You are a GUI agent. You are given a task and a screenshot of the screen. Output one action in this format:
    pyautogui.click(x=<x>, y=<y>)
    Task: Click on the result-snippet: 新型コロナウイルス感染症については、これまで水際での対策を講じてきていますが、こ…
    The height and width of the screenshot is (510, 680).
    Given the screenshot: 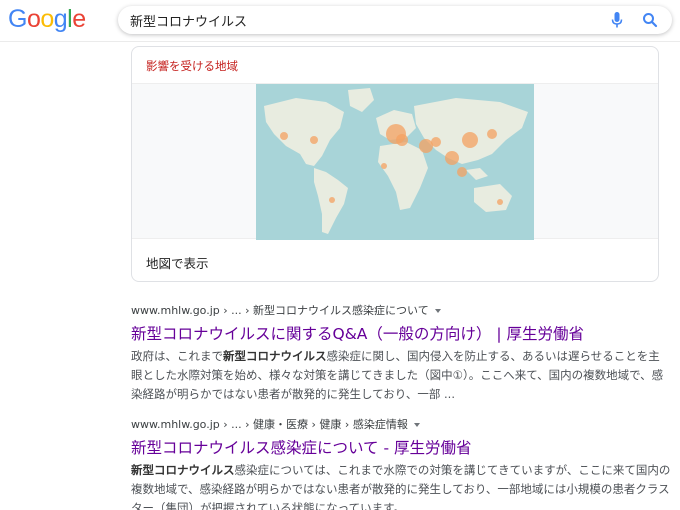 What is the action you would take?
    pyautogui.click(x=401, y=485)
    